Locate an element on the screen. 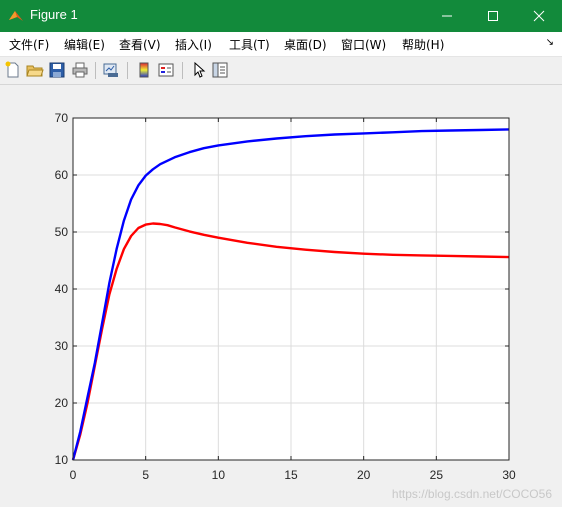 The height and width of the screenshot is (507, 562). close-icon is located at coordinates (539, 16).